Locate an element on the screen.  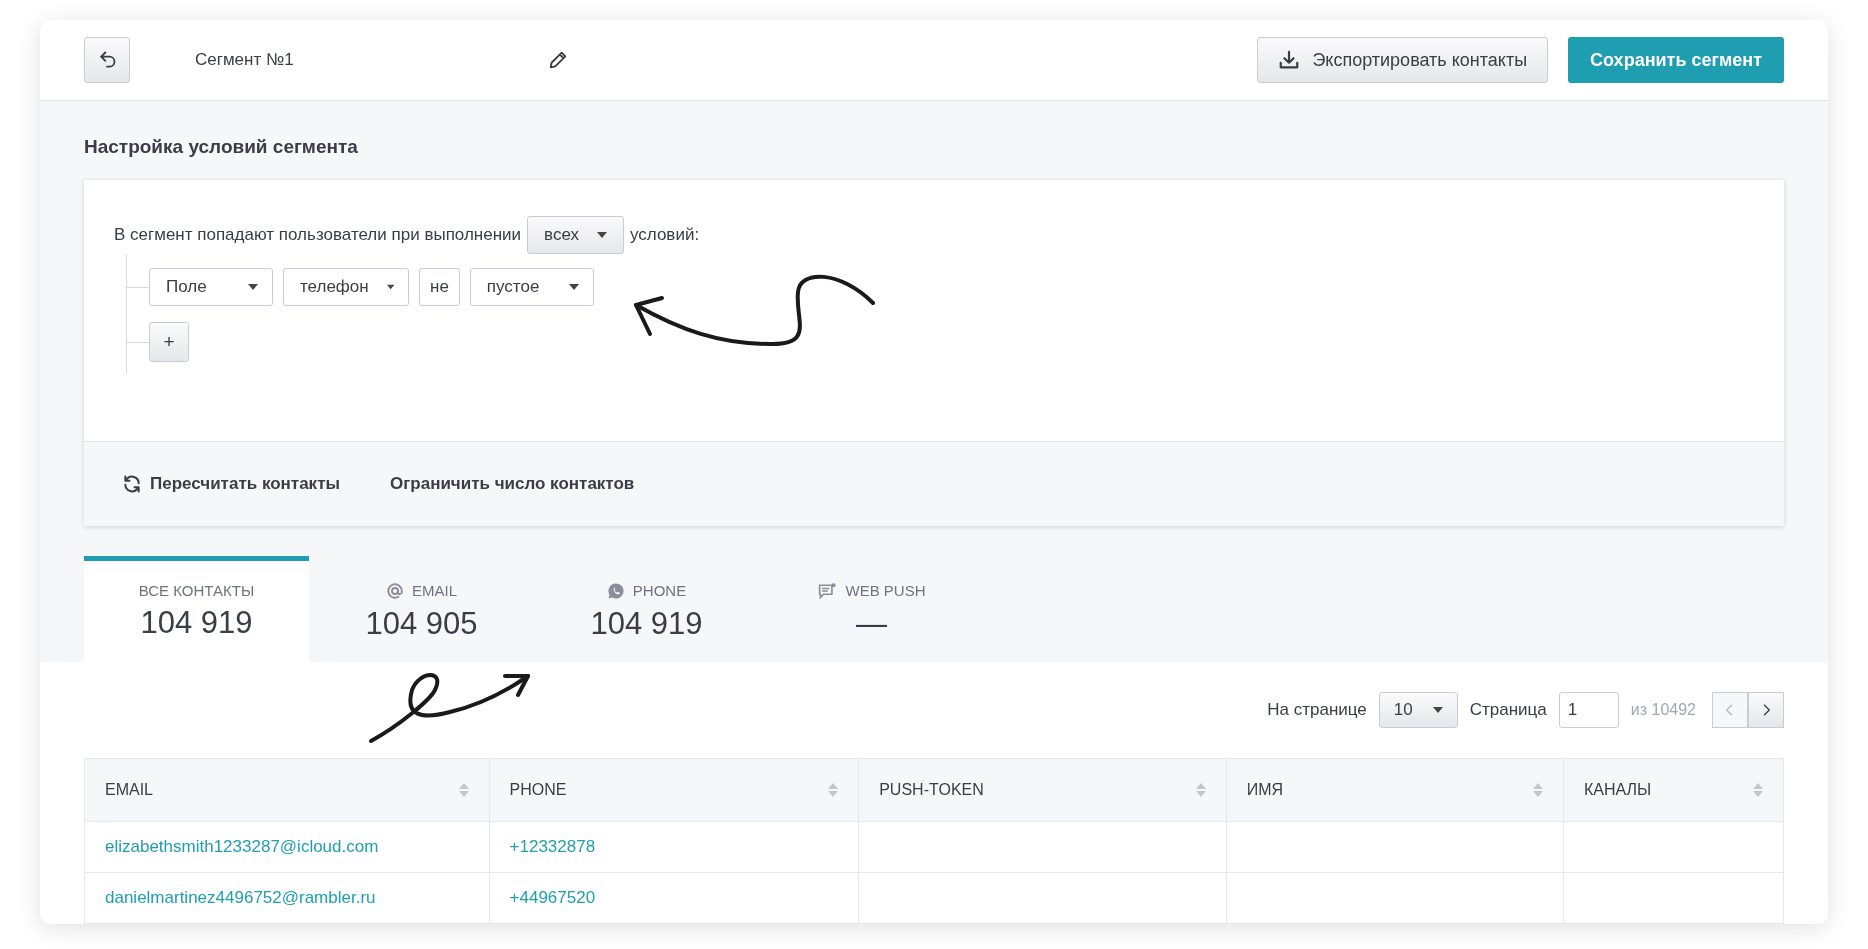
at-sign-icon is located at coordinates (395, 590).